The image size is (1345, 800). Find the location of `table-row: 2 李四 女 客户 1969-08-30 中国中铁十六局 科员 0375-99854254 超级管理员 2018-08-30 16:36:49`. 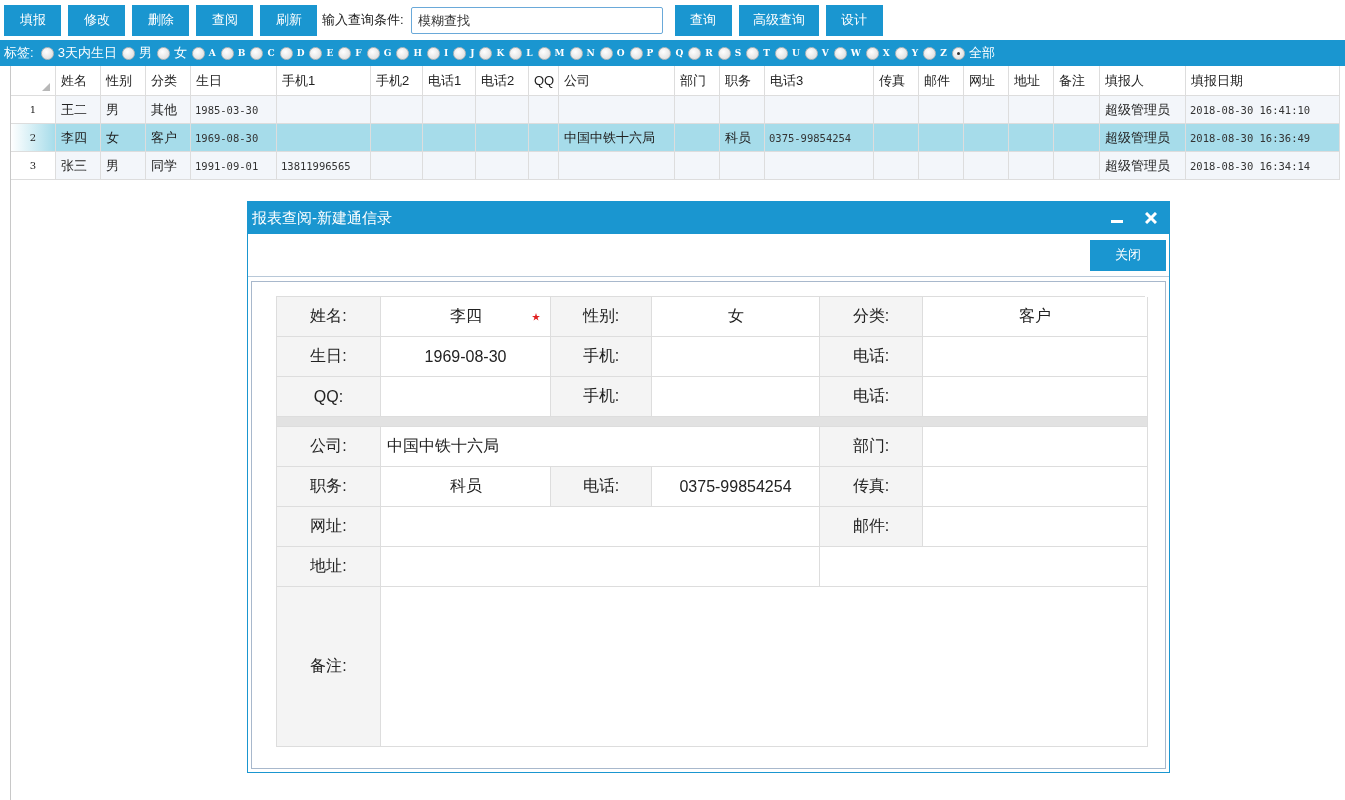

table-row: 2 李四 女 客户 1969-08-30 中国中铁十六局 科员 0375-99854254 超级管理员 2018-08-30 16:36:49 is located at coordinates (678, 138).